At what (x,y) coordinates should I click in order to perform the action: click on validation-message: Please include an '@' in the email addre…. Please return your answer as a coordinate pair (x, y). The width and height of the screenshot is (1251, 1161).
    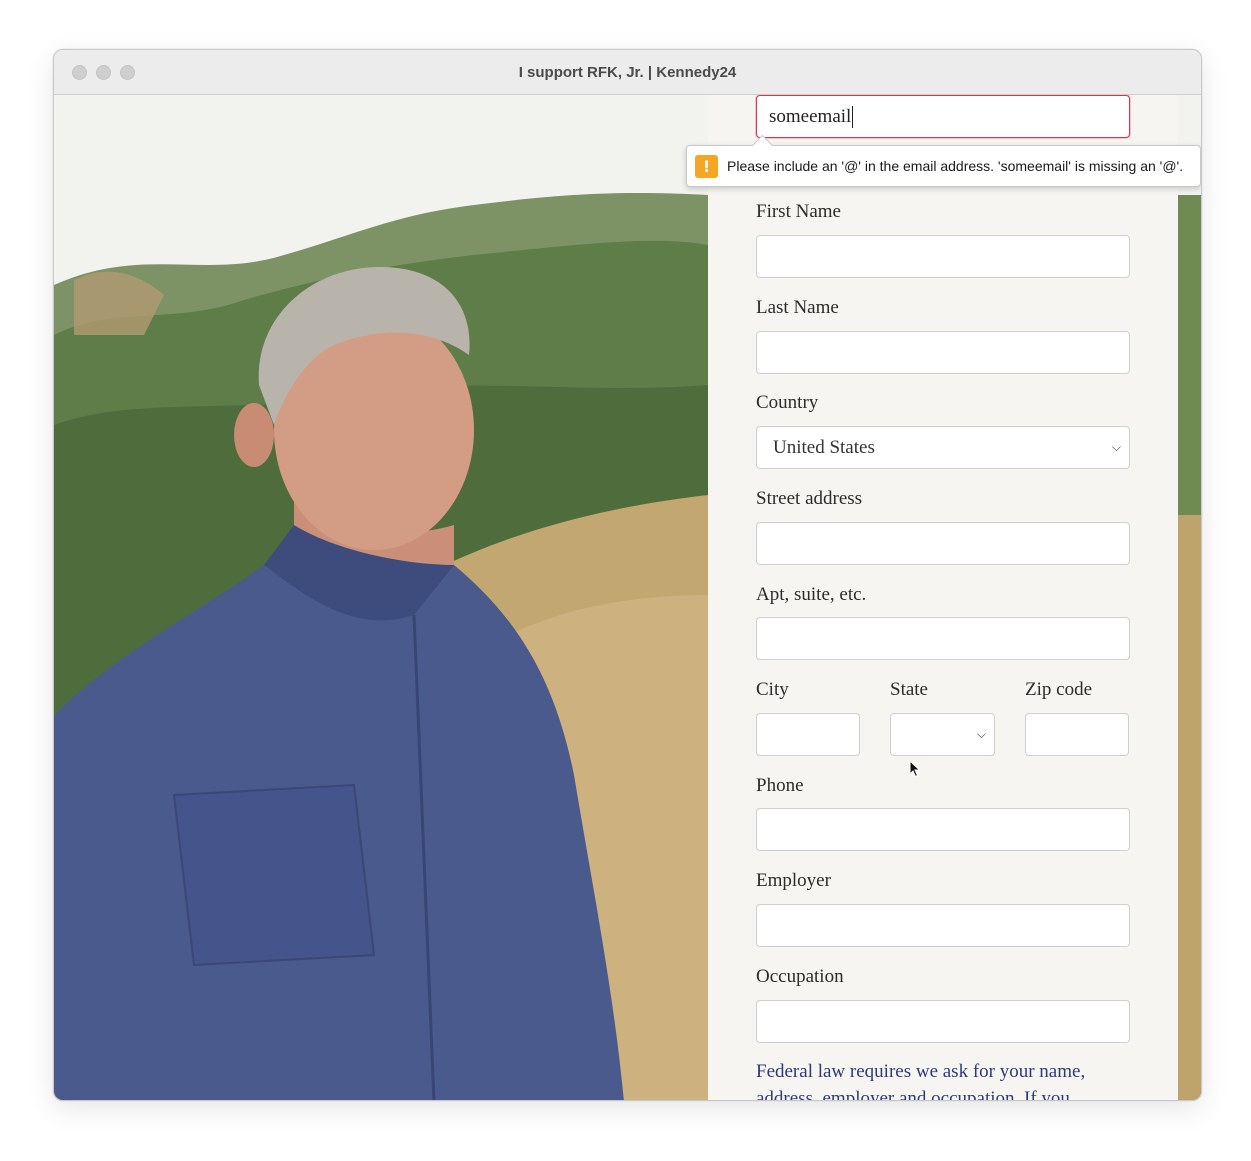
    Looking at the image, I should click on (955, 166).